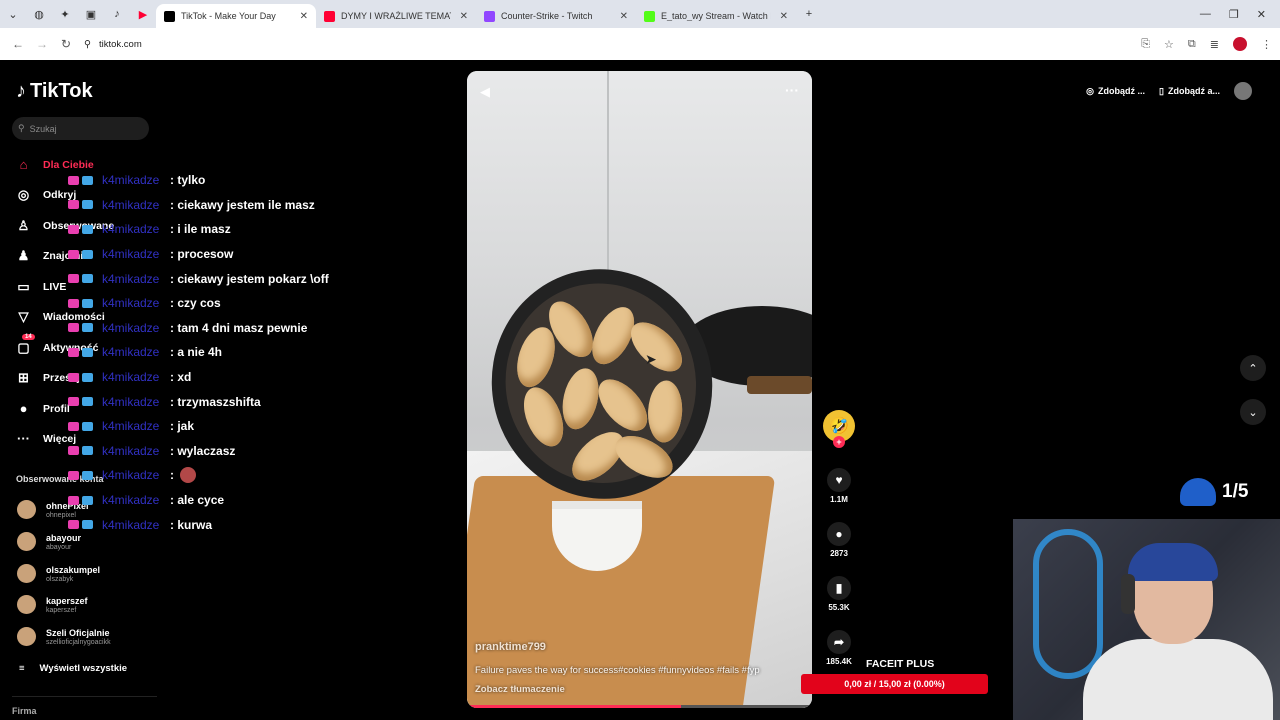 Image resolution: width=1280 pixels, height=720 pixels. I want to click on tiktok-note-icon: ♪, so click(21, 91).